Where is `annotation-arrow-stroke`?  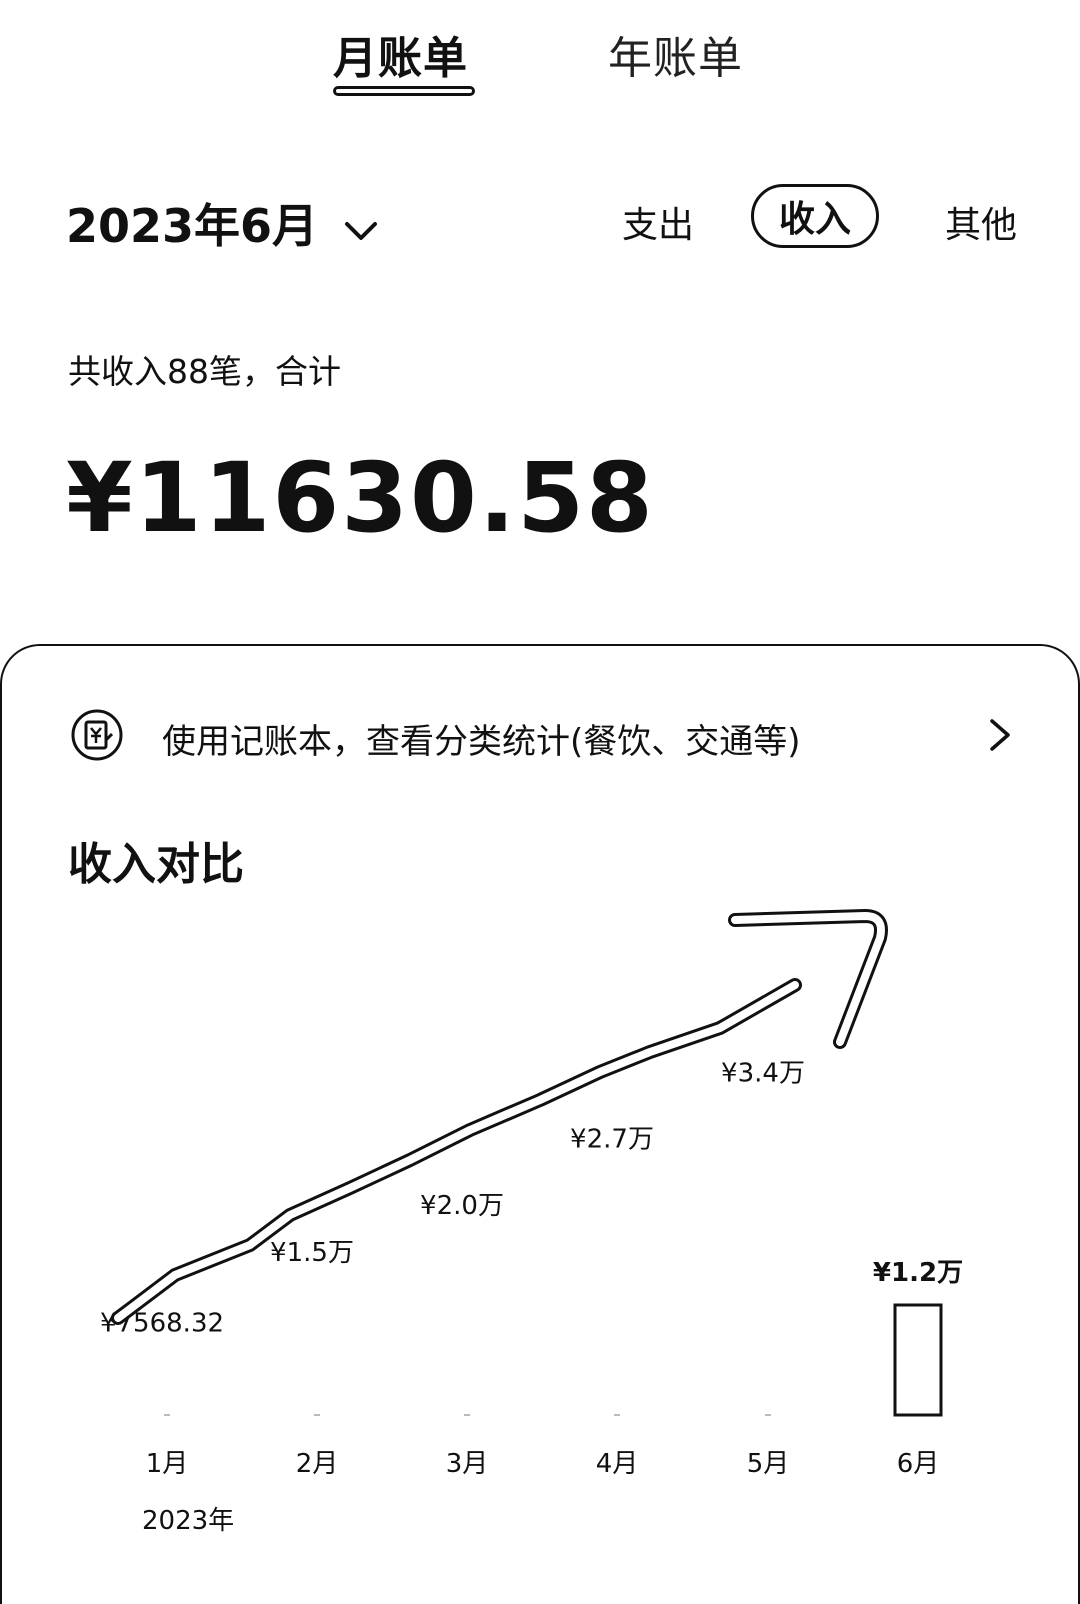 annotation-arrow-stroke is located at coordinates (808, 979).